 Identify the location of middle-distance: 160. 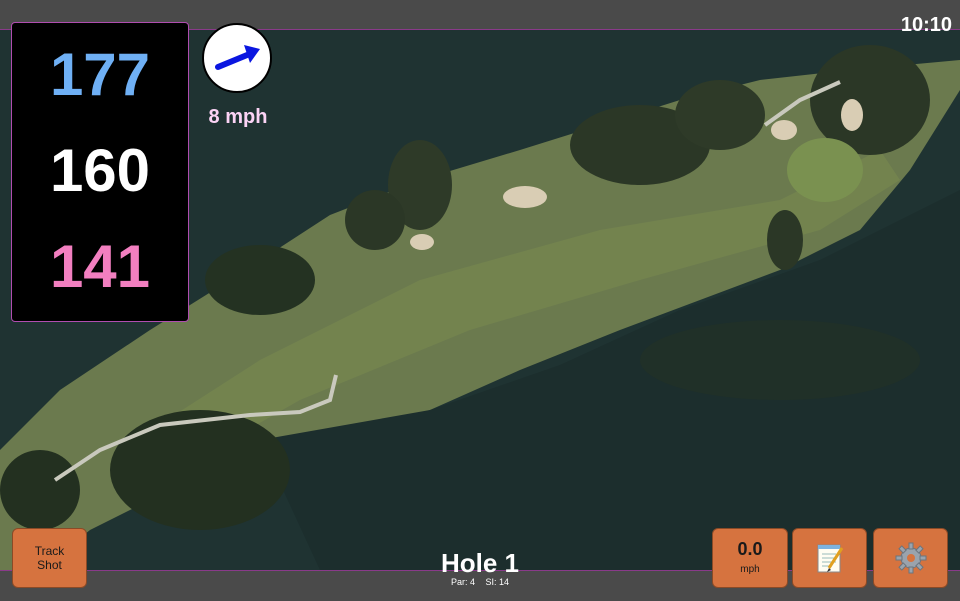
(100, 170).